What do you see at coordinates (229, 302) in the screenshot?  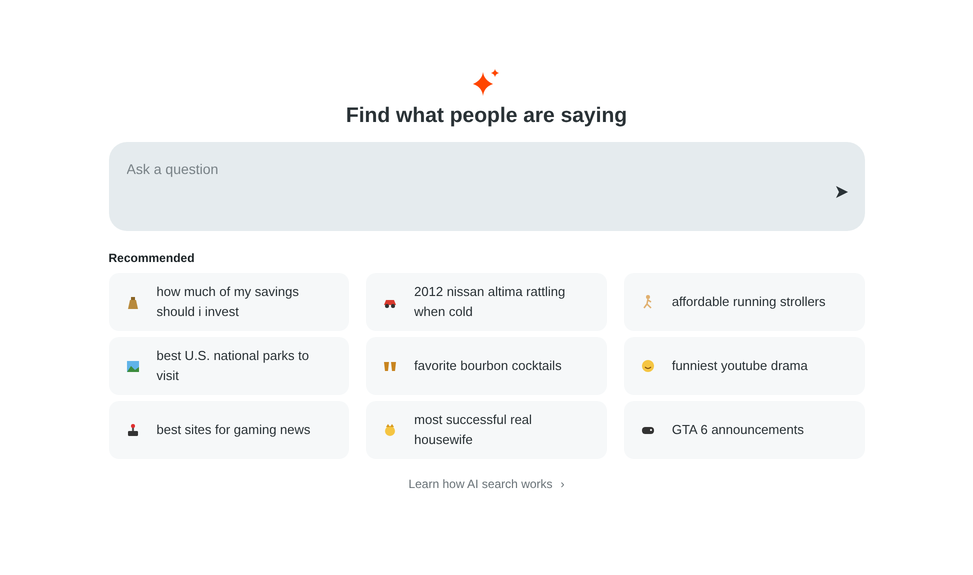 I see `suggestion-card: how much of my savings should i invest` at bounding box center [229, 302].